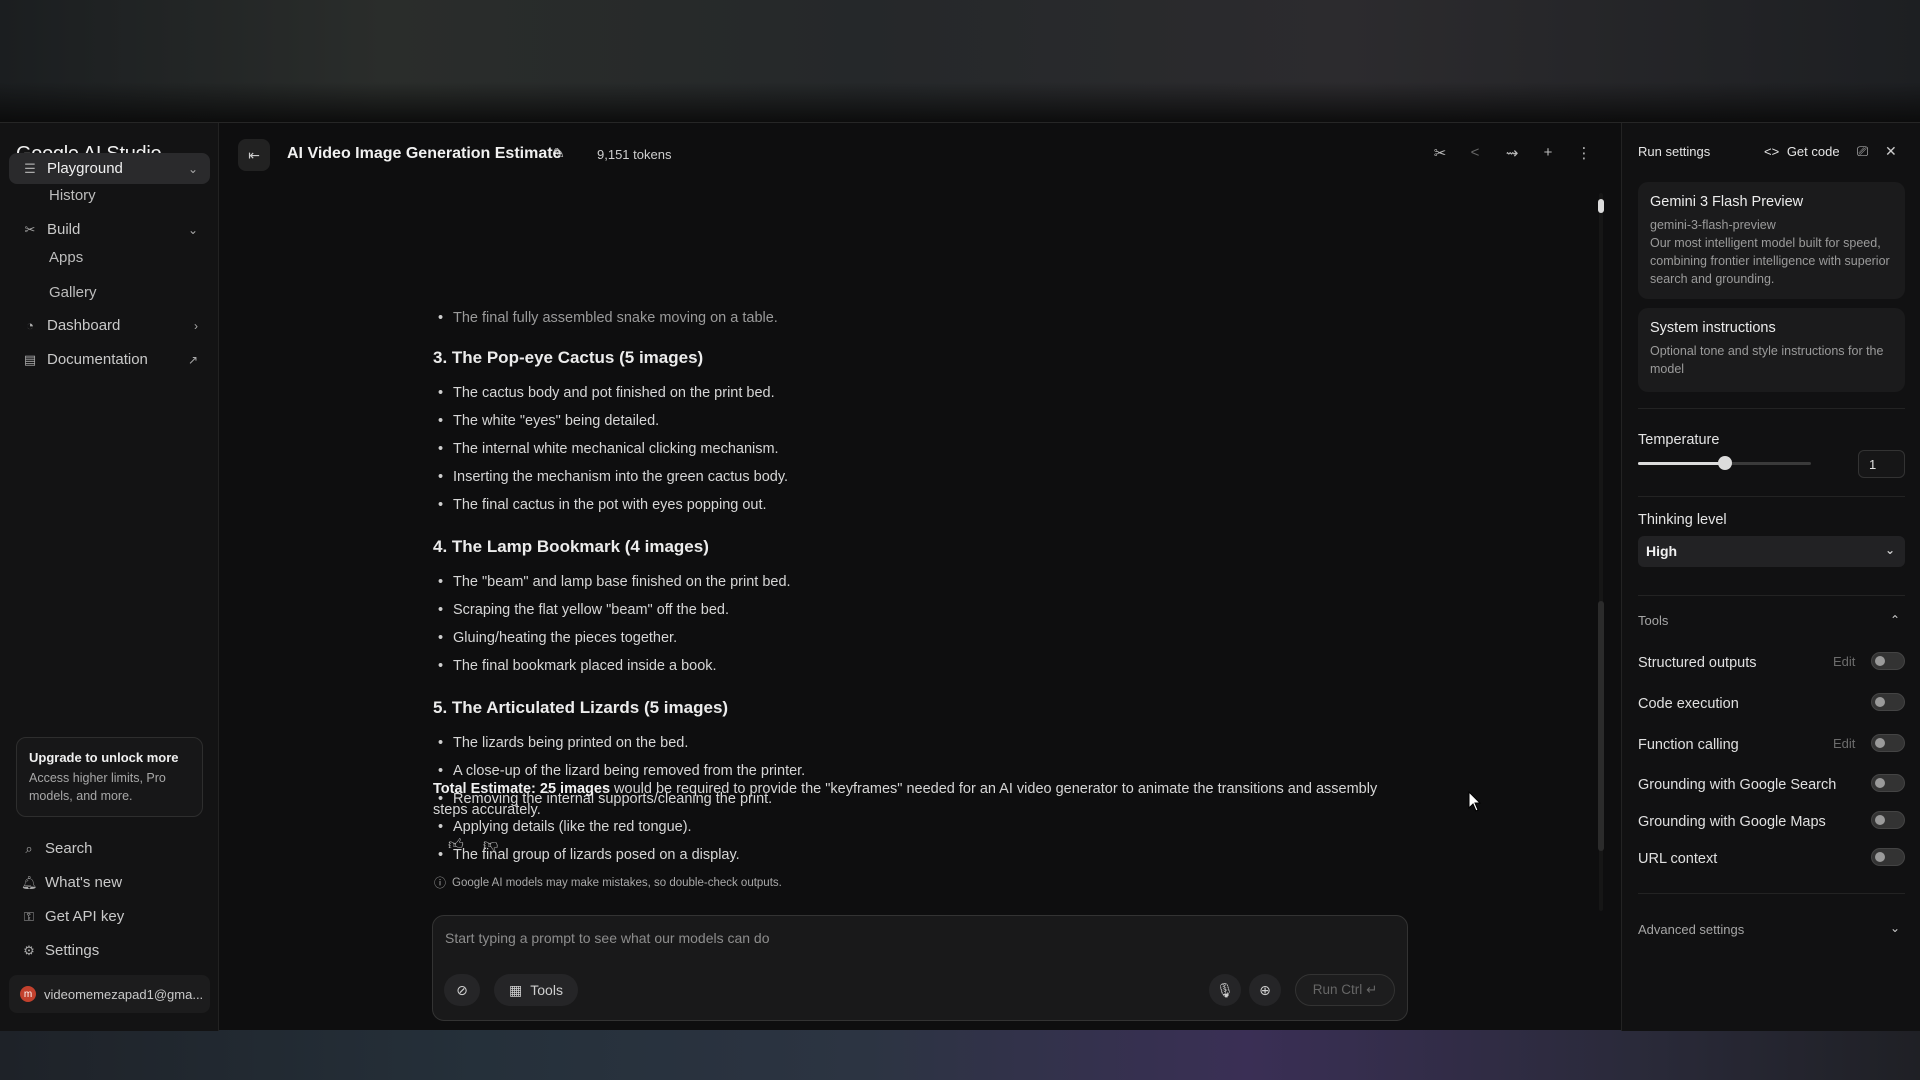 The height and width of the screenshot is (1080, 1920). I want to click on avatar: m, so click(28, 994).